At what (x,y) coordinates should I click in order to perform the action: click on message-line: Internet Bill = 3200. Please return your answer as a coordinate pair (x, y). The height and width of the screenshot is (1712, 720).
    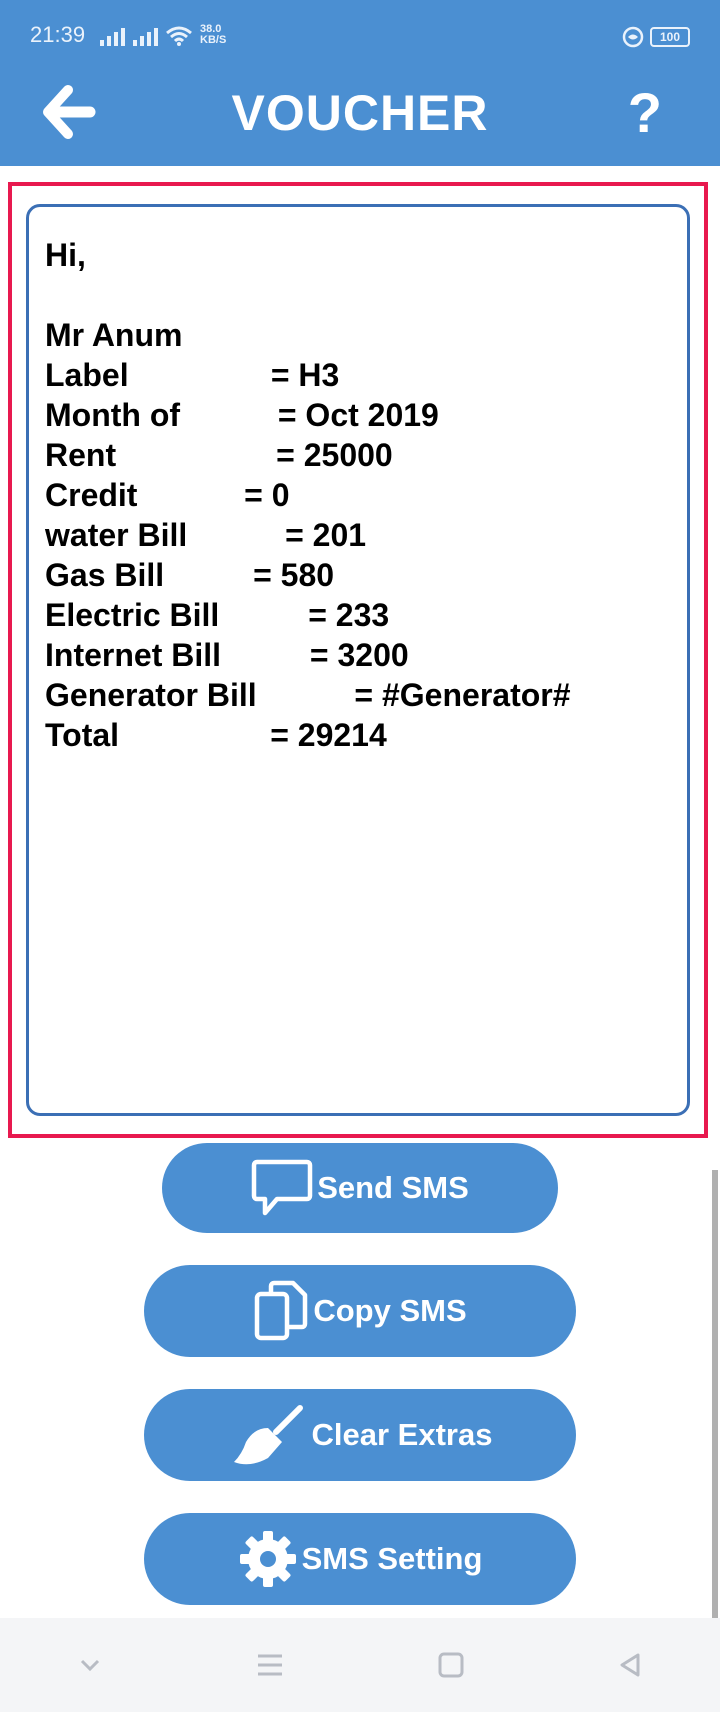
    Looking at the image, I should click on (358, 655).